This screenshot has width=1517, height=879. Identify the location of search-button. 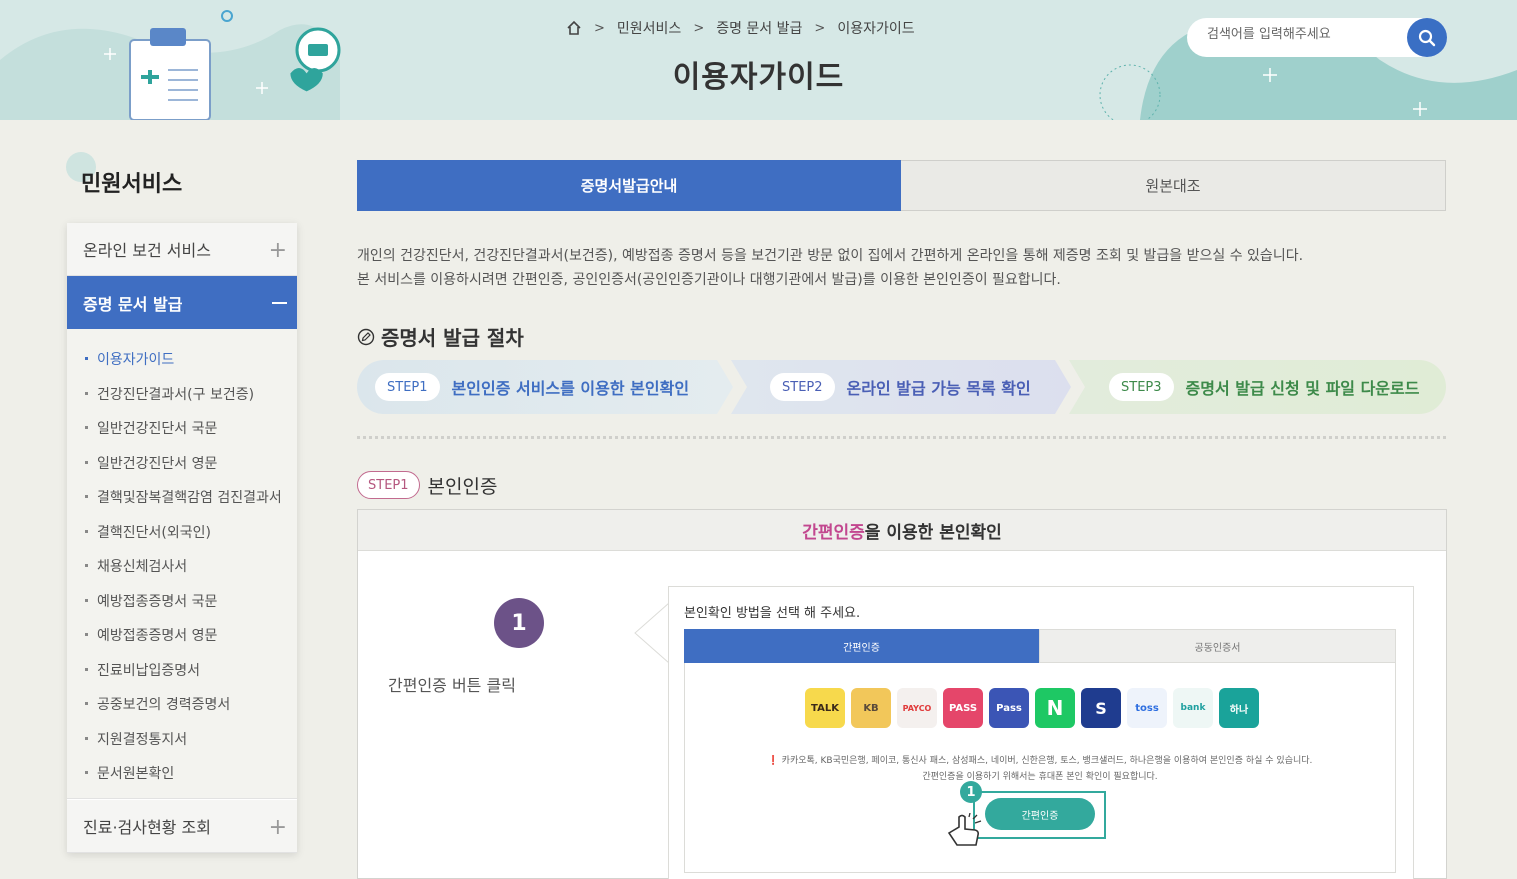
(1427, 37).